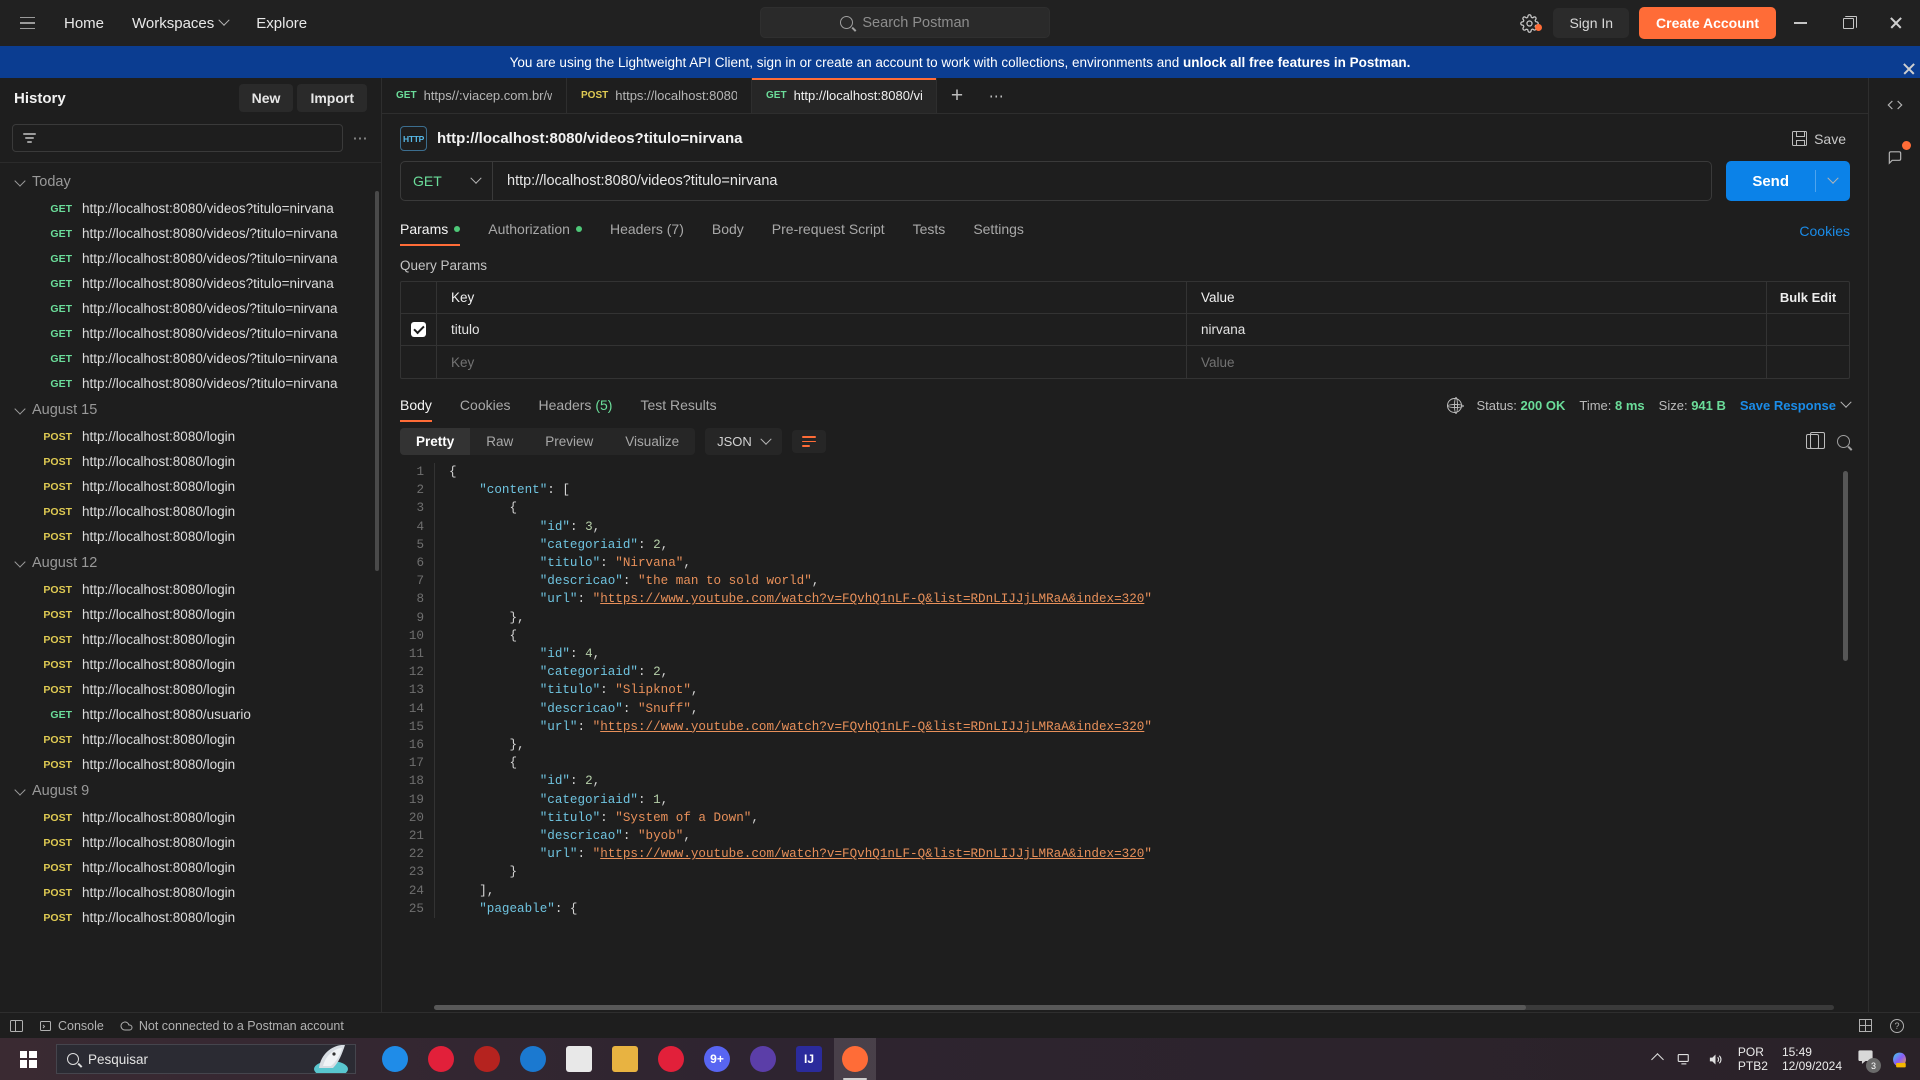  I want to click on clock: 15:49 12/09/2024, so click(1812, 1059).